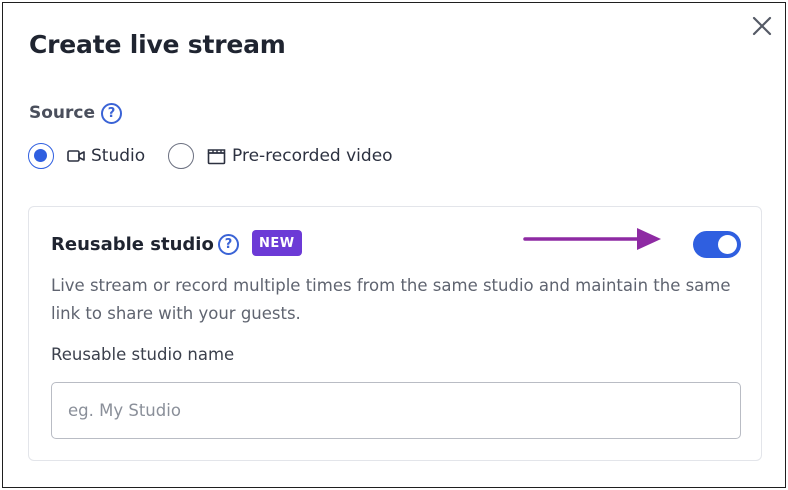 The image size is (788, 490). What do you see at coordinates (727, 244) in the screenshot?
I see `toggle-knob` at bounding box center [727, 244].